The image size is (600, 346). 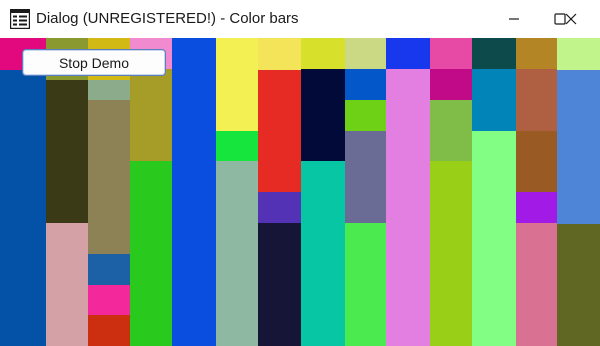 I want to click on title-bar: Dialog (UNREGISTERED!) - Color bars, so click(x=300, y=19).